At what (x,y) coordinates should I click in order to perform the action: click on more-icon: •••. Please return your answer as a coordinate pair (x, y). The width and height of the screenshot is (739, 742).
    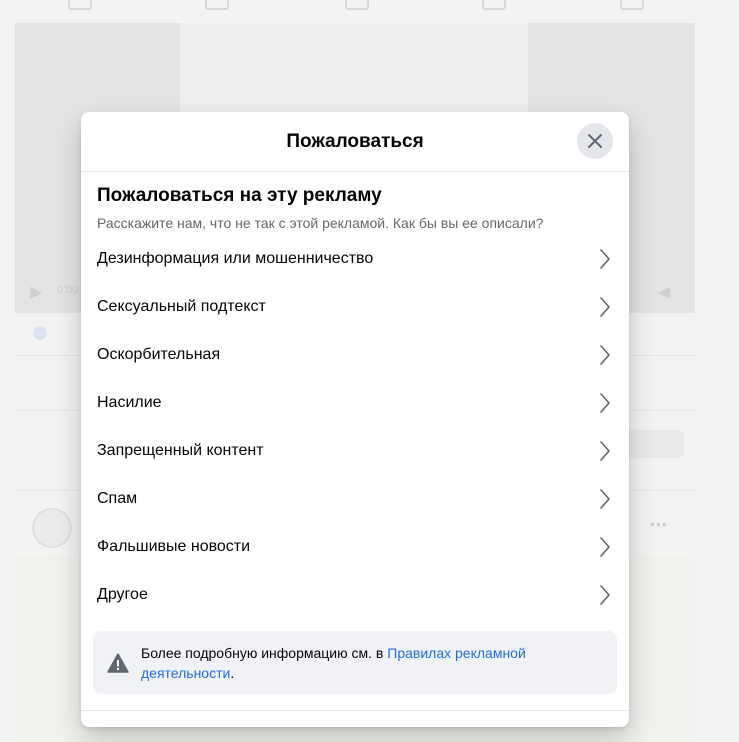
    Looking at the image, I should click on (659, 524).